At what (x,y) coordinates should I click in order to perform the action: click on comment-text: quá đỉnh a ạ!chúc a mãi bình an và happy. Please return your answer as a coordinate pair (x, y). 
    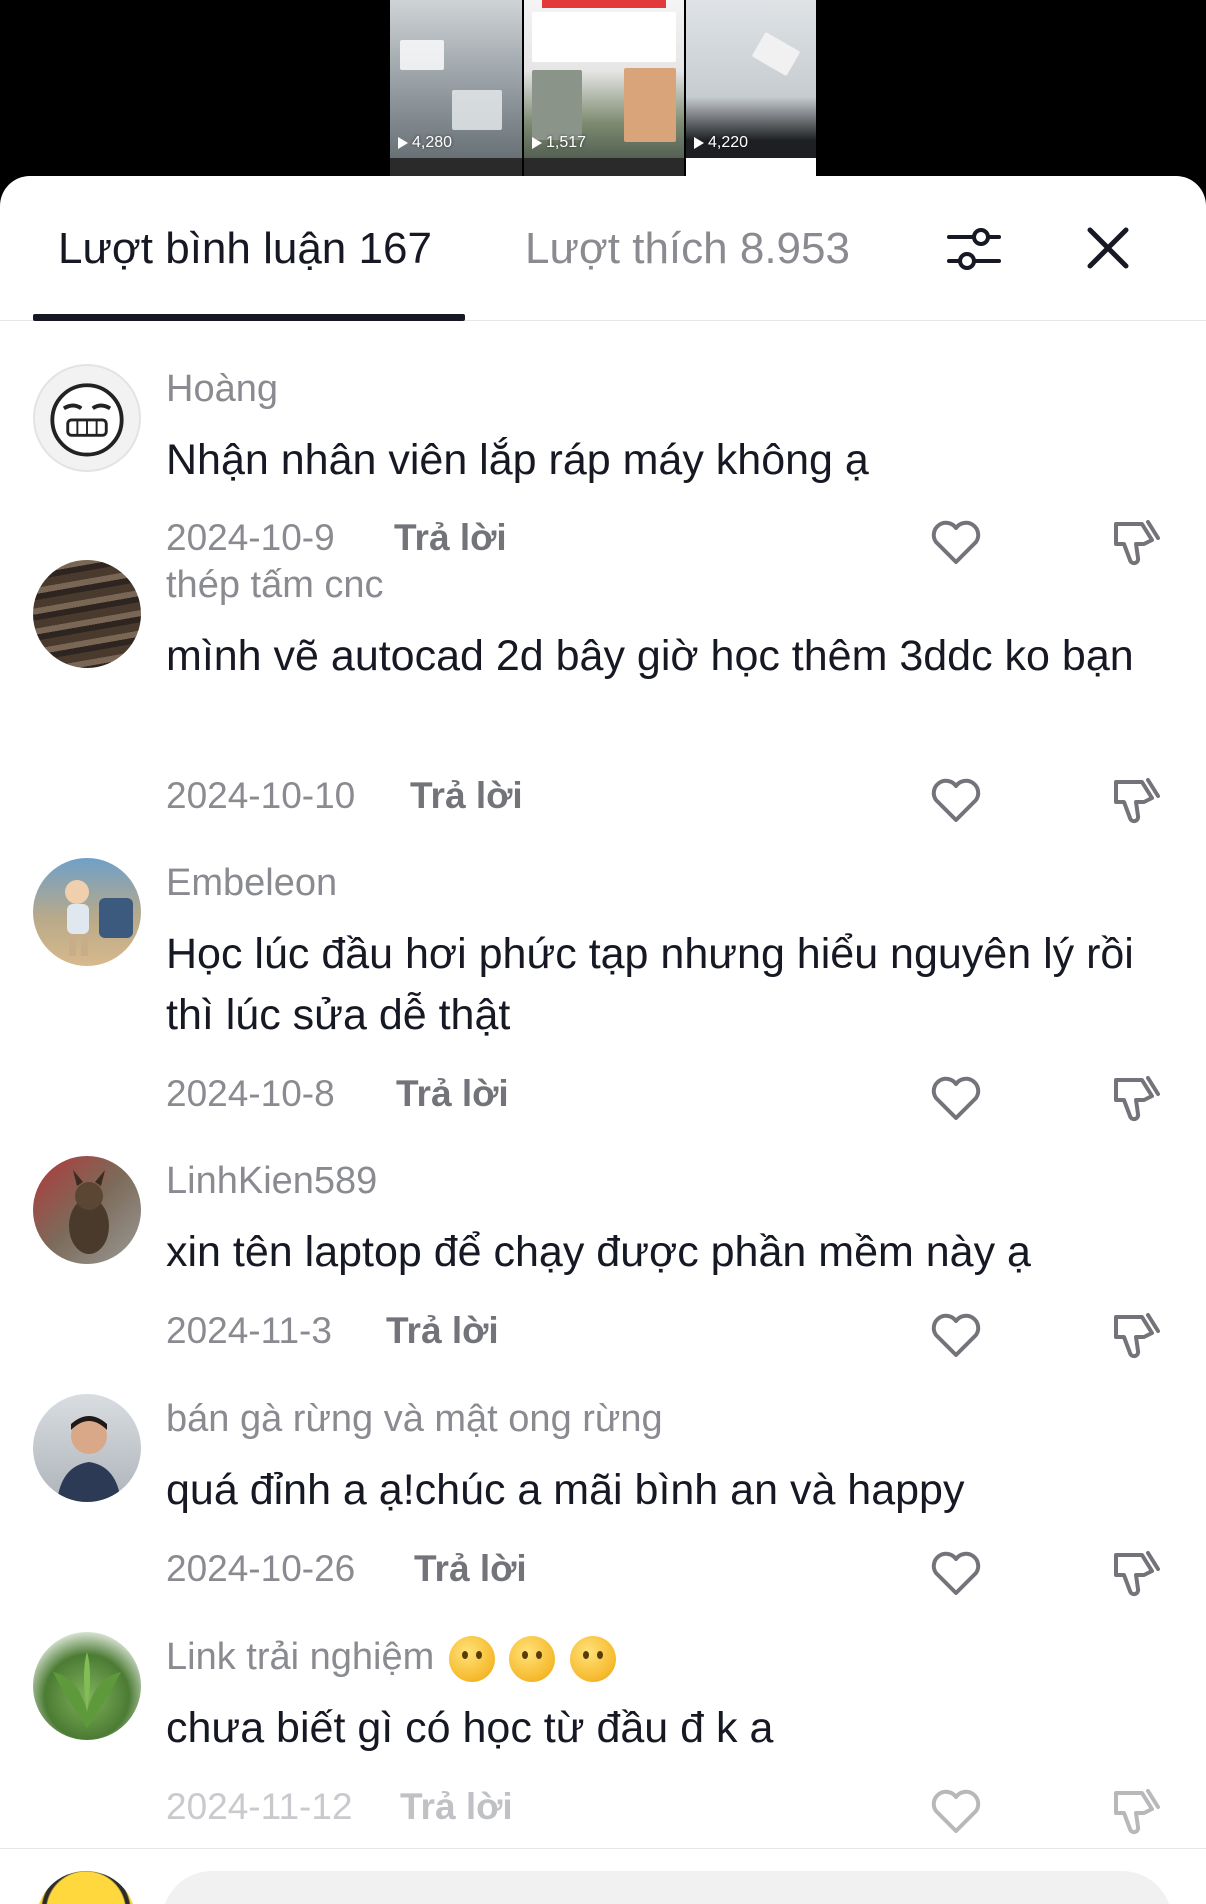
    Looking at the image, I should click on (565, 1490).